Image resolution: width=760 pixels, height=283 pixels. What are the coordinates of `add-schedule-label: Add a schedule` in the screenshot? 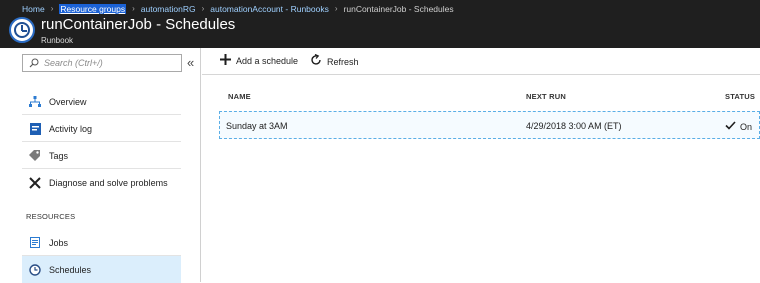 It's located at (267, 61).